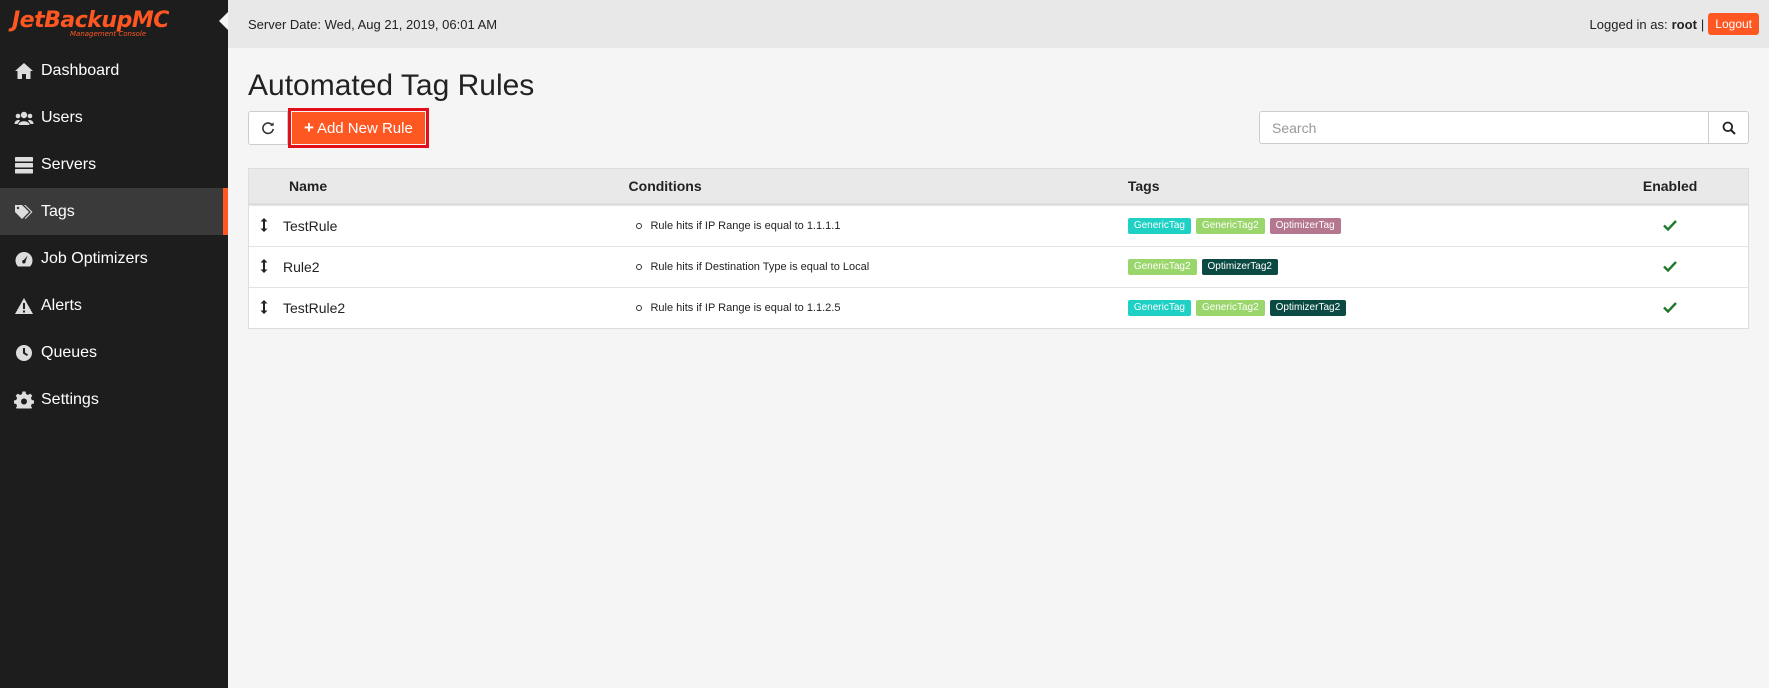 This screenshot has height=688, width=1769. What do you see at coordinates (114, 305) in the screenshot?
I see `sidebar-item-alerts: Alerts` at bounding box center [114, 305].